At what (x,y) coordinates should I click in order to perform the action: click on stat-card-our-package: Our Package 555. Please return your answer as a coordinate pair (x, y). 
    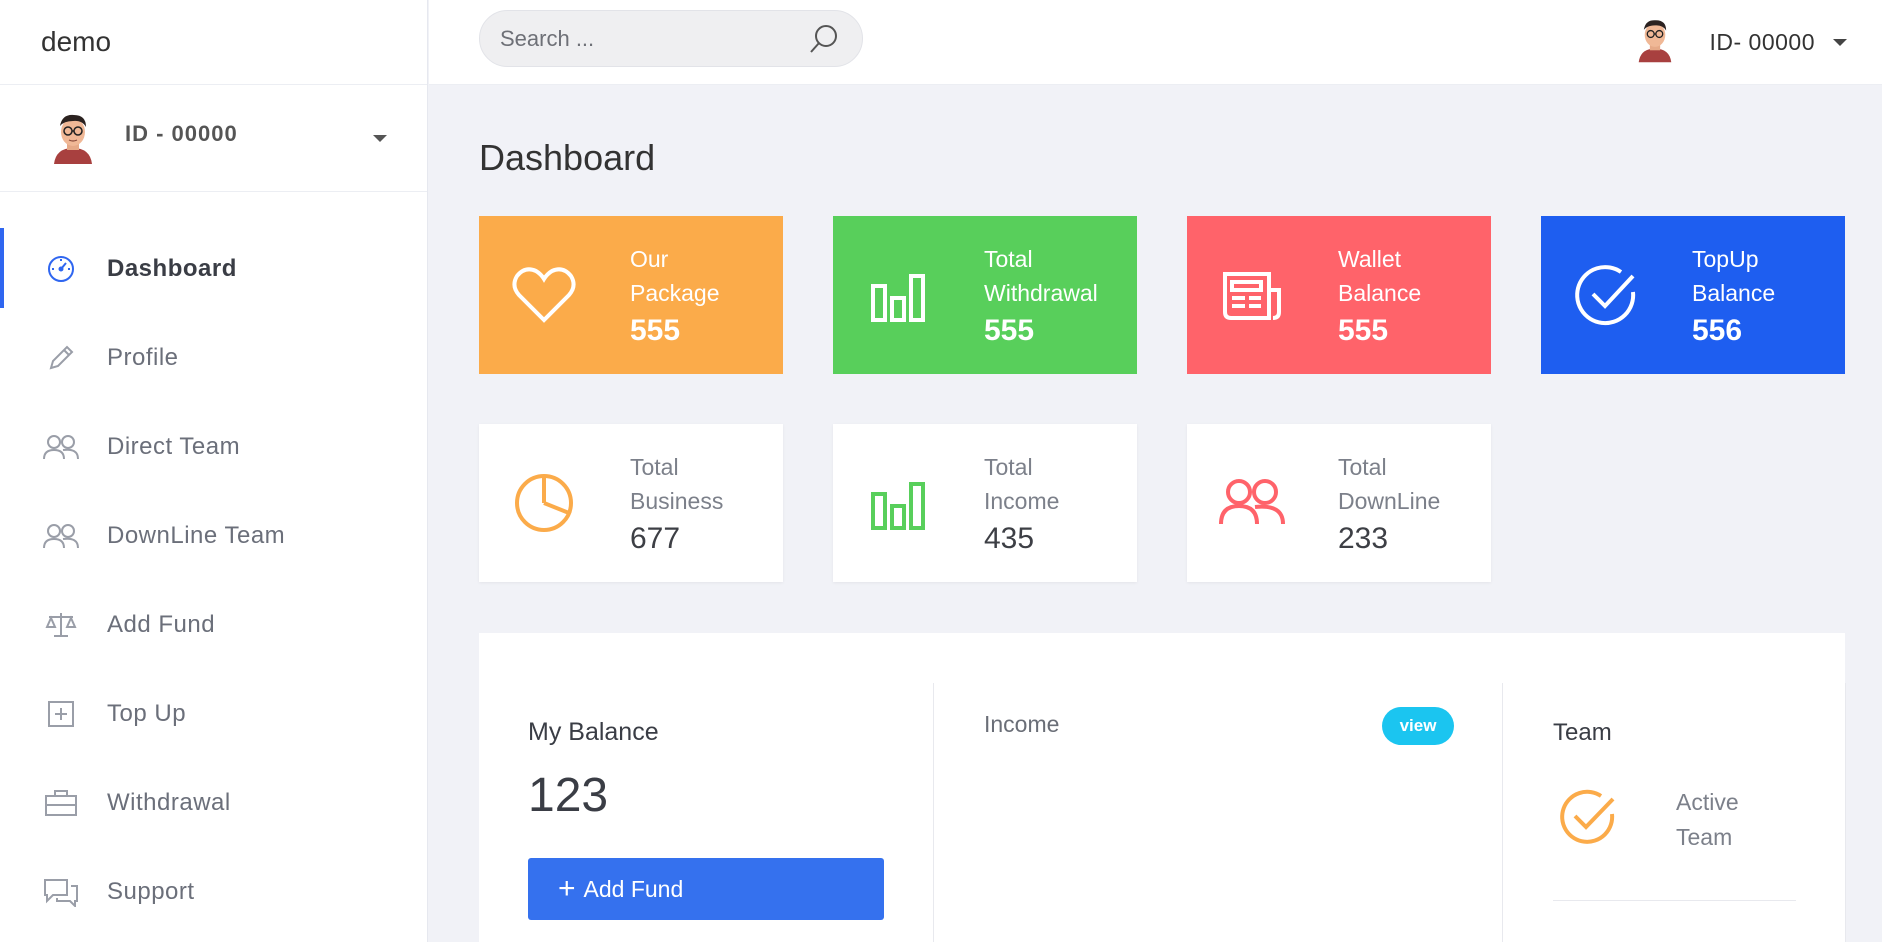
    Looking at the image, I should click on (631, 295).